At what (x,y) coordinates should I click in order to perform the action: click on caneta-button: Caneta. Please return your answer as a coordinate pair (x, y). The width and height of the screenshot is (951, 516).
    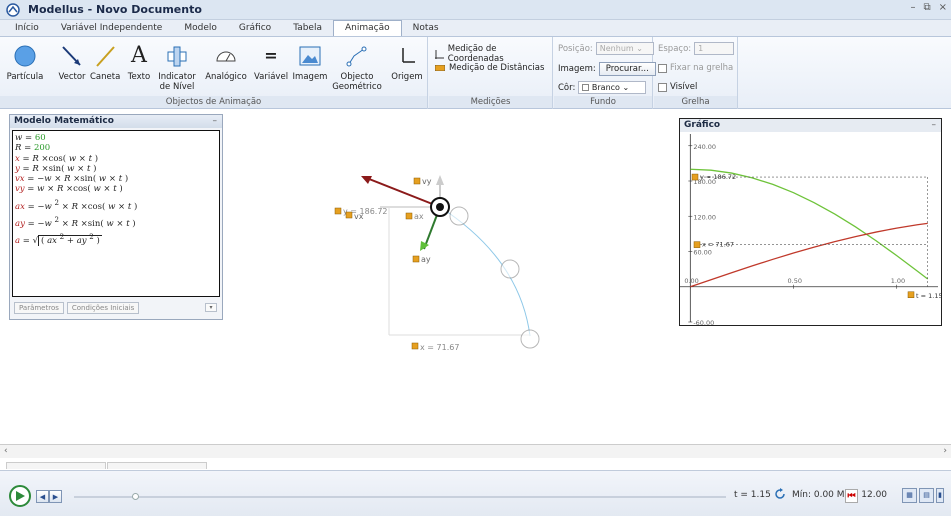
    Looking at the image, I should click on (105, 62).